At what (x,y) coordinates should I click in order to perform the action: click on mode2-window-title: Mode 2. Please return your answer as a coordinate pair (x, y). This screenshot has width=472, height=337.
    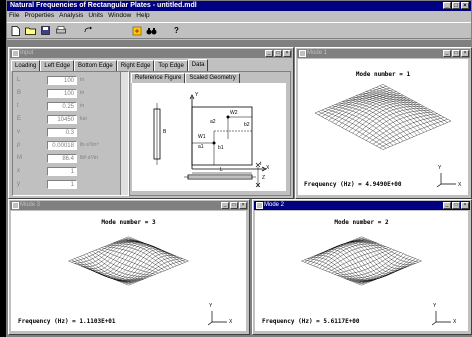
    Looking at the image, I should click on (274, 205).